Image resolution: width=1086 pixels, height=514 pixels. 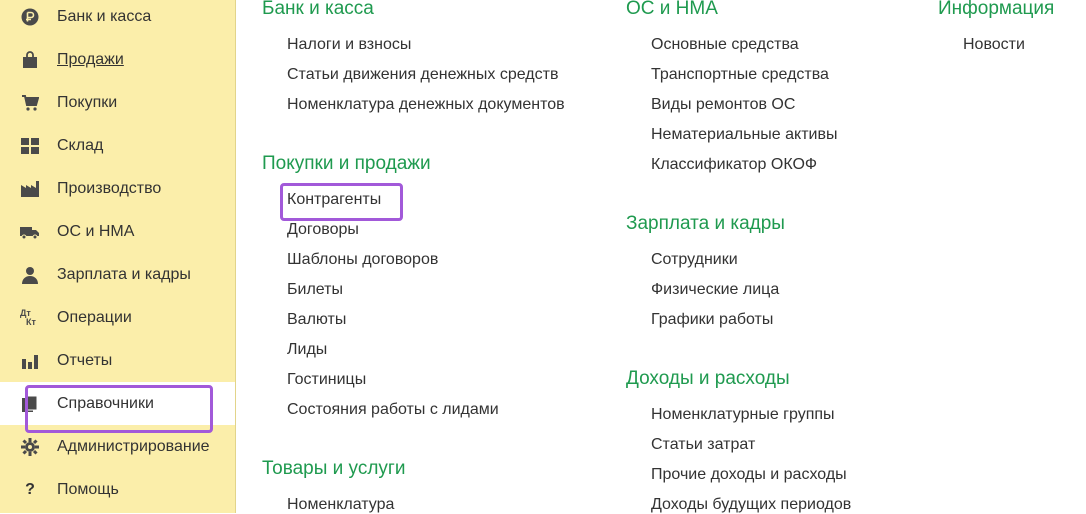 I want to click on link-individuals: Физические лица, so click(x=715, y=290).